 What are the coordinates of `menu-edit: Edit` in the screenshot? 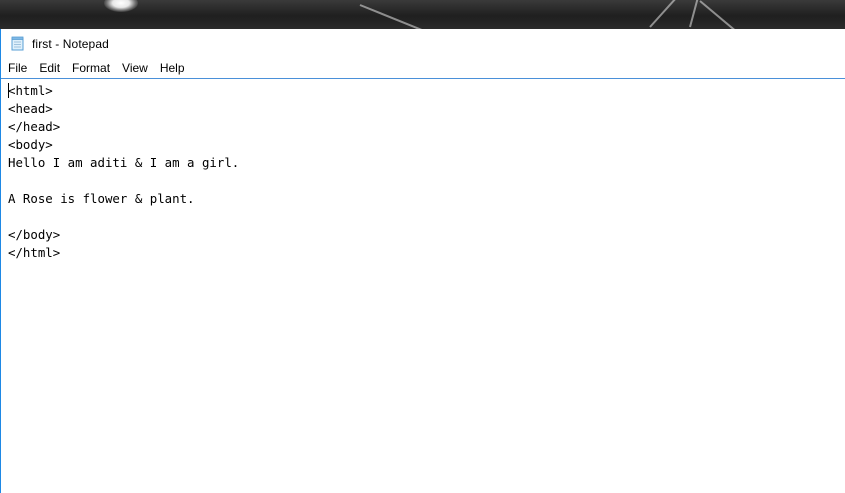 It's located at (49, 68).